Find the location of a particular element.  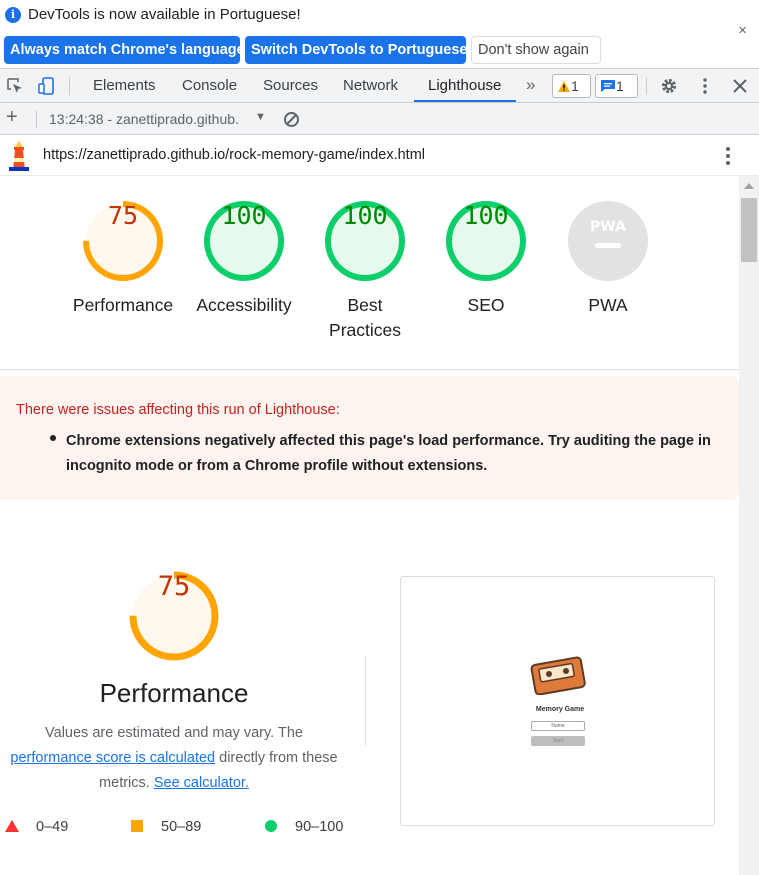

bullet-icon is located at coordinates (53, 438).